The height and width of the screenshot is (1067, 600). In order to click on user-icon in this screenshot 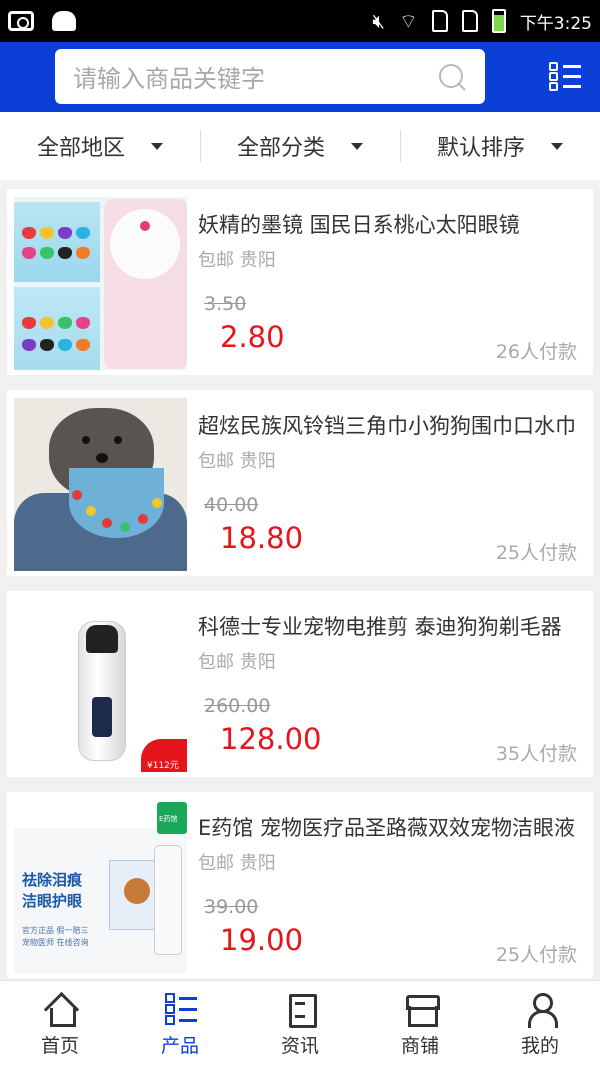, I will do `click(540, 1010)`.